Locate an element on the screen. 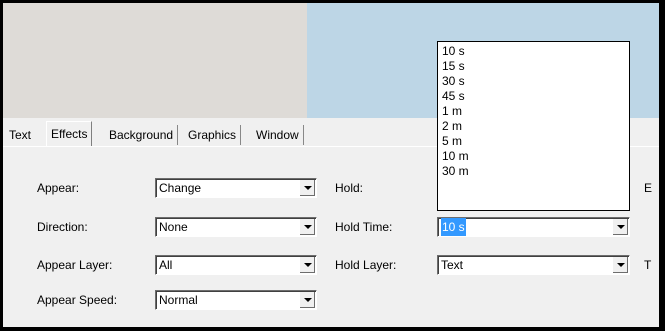 The height and width of the screenshot is (331, 665). hold-layer-select: Text is located at coordinates (533, 265).